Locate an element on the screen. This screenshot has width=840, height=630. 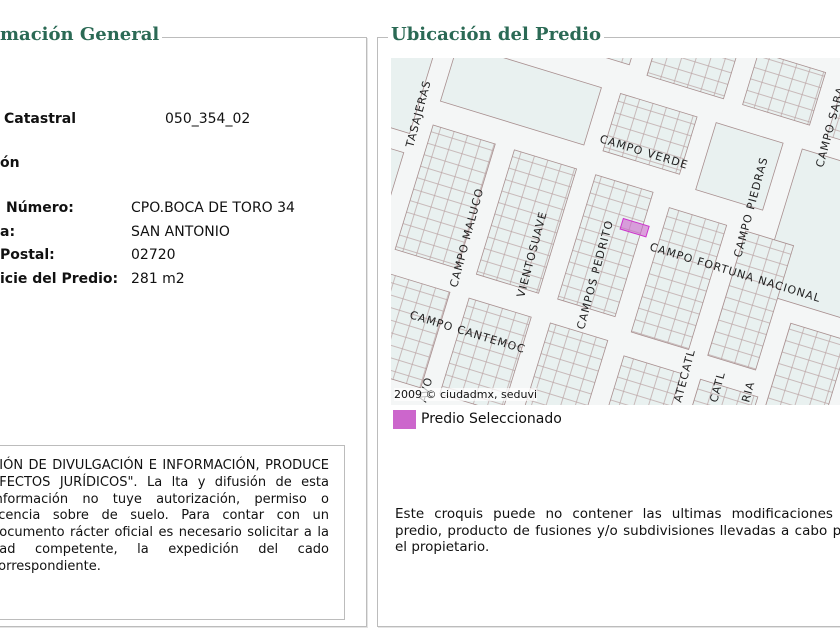
cuenta-catastral-label: Catastral is located at coordinates (40, 119).